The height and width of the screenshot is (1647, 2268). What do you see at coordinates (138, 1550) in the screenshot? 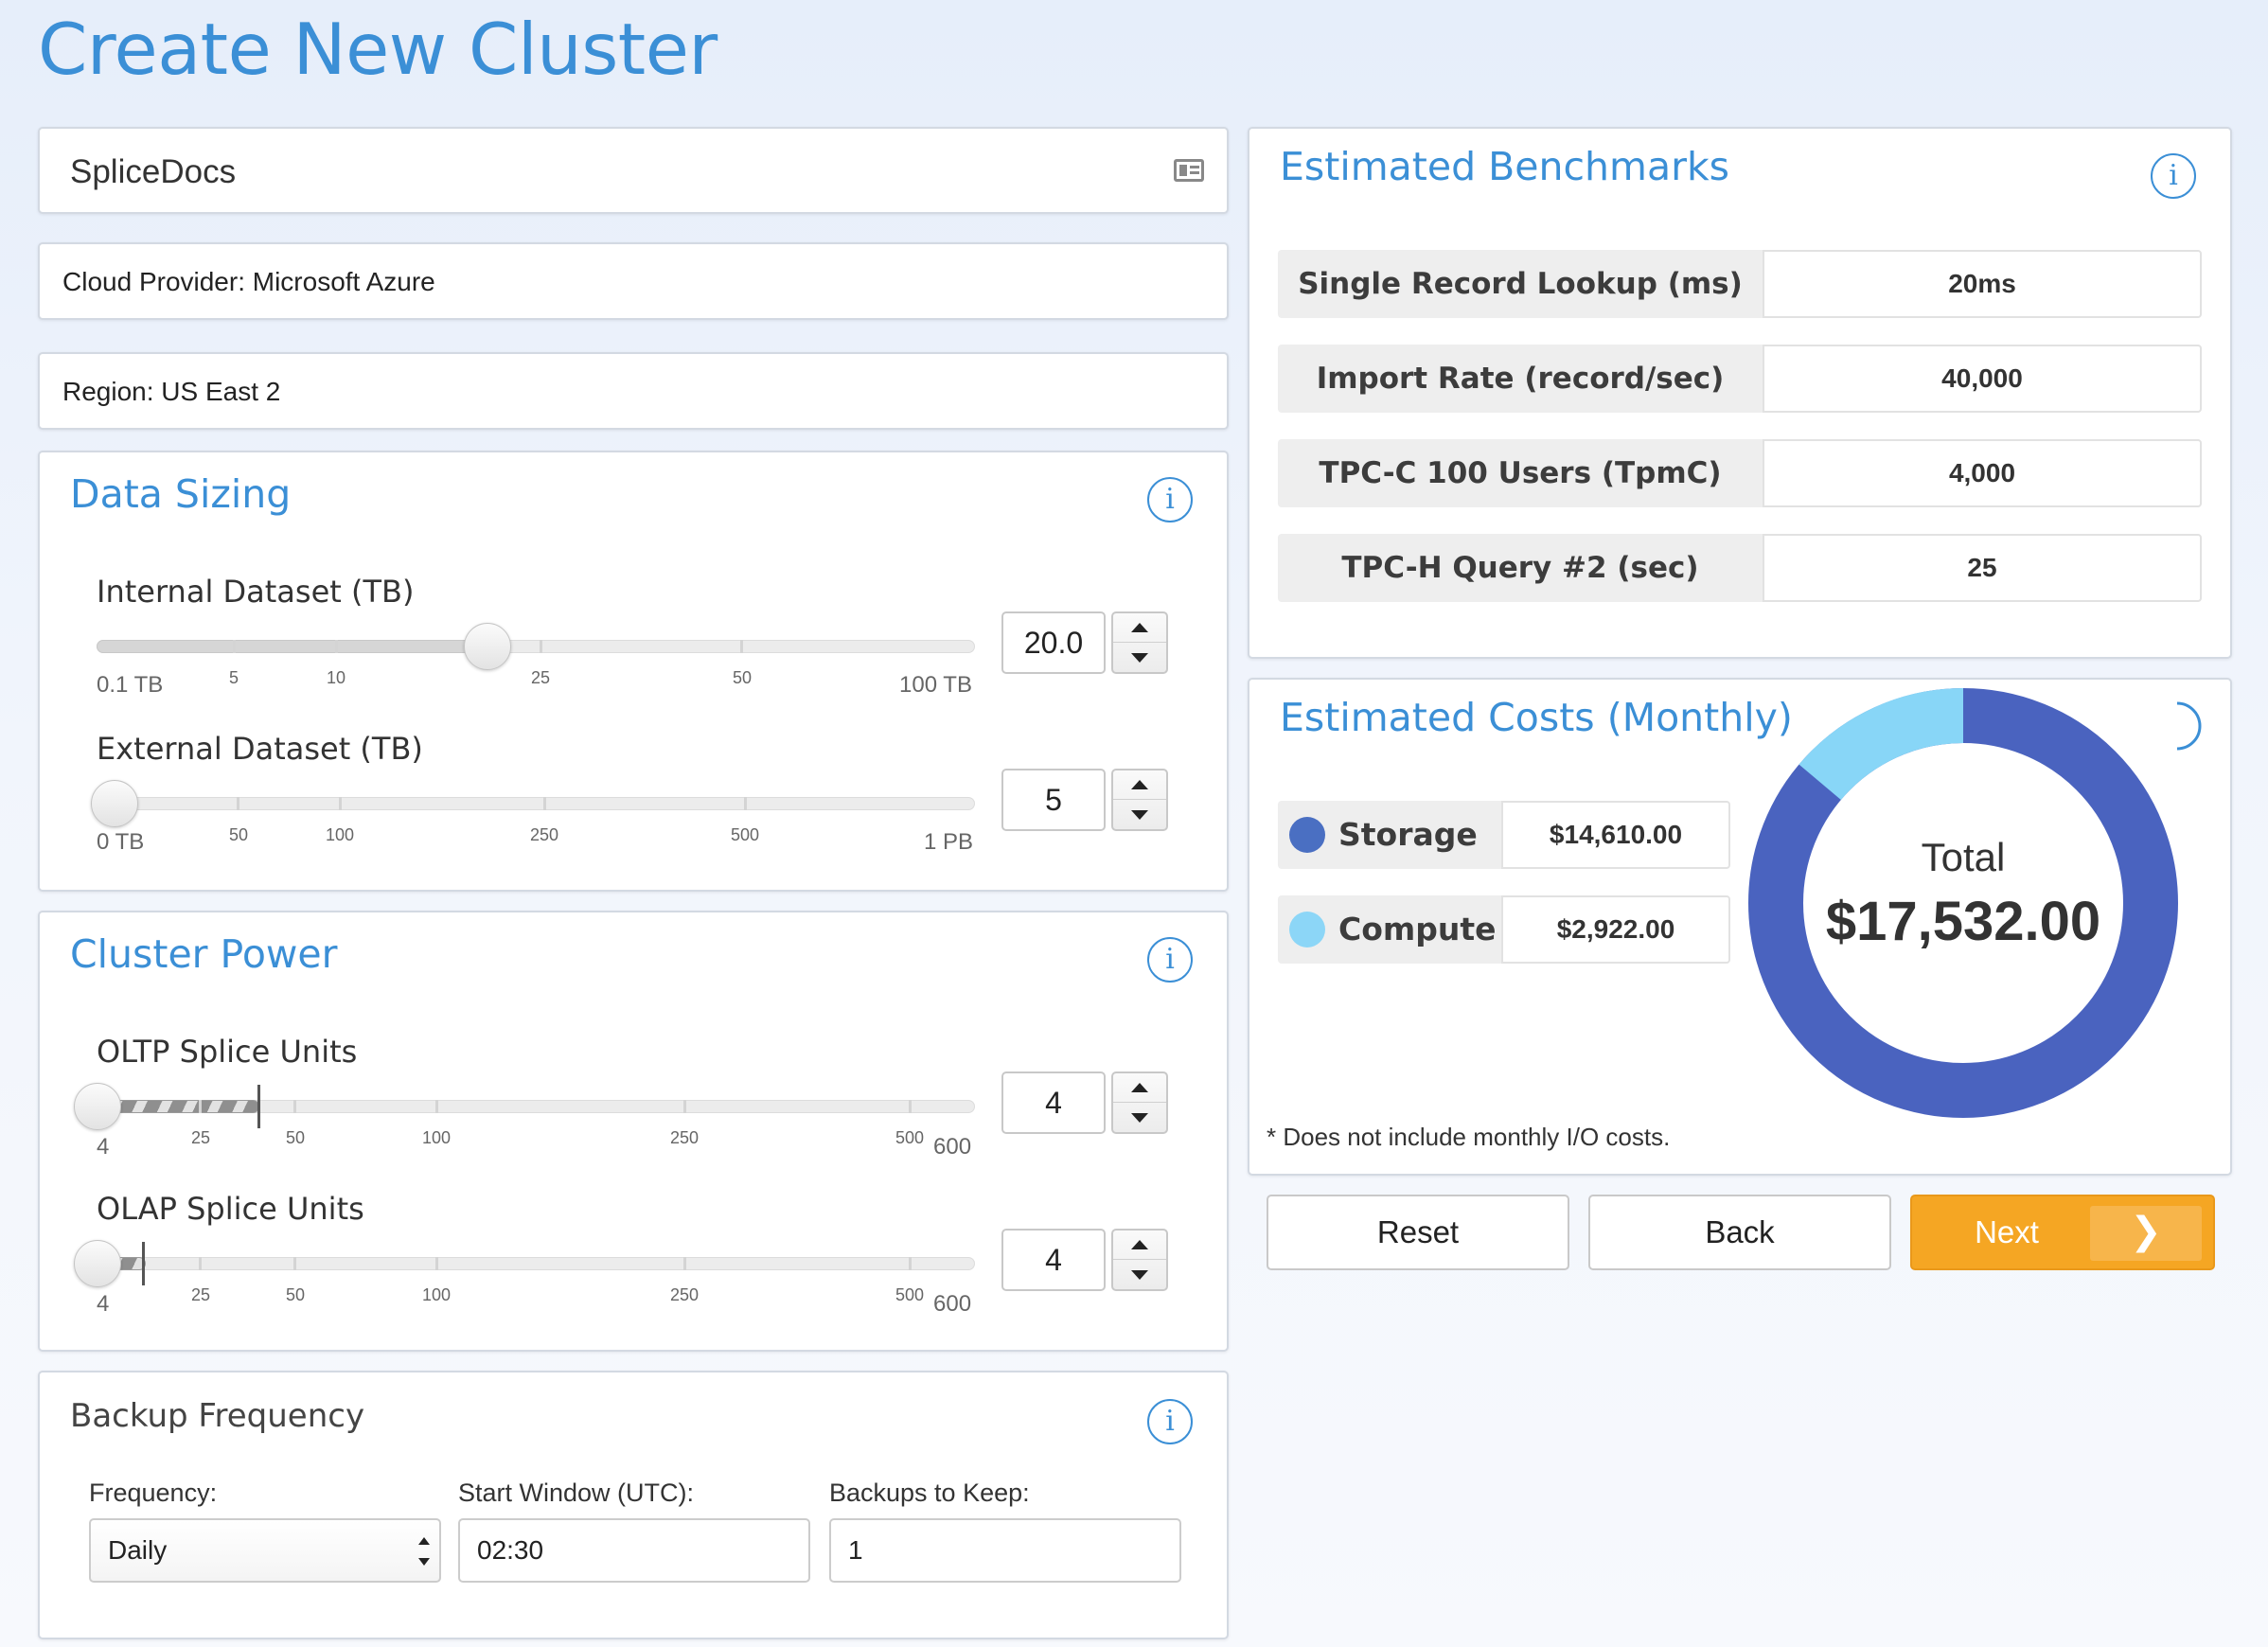
I see `frequency-value: Daily` at bounding box center [138, 1550].